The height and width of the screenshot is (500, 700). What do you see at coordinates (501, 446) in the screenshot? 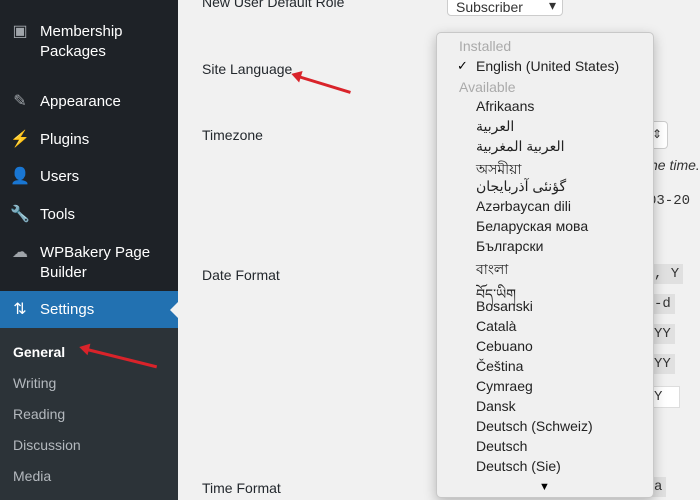
I see `language-option: Deutsch` at bounding box center [501, 446].